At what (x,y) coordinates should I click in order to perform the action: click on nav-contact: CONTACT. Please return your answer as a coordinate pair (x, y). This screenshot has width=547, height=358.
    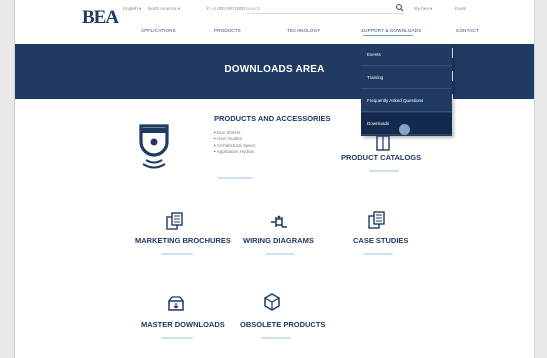
    Looking at the image, I should click on (467, 30).